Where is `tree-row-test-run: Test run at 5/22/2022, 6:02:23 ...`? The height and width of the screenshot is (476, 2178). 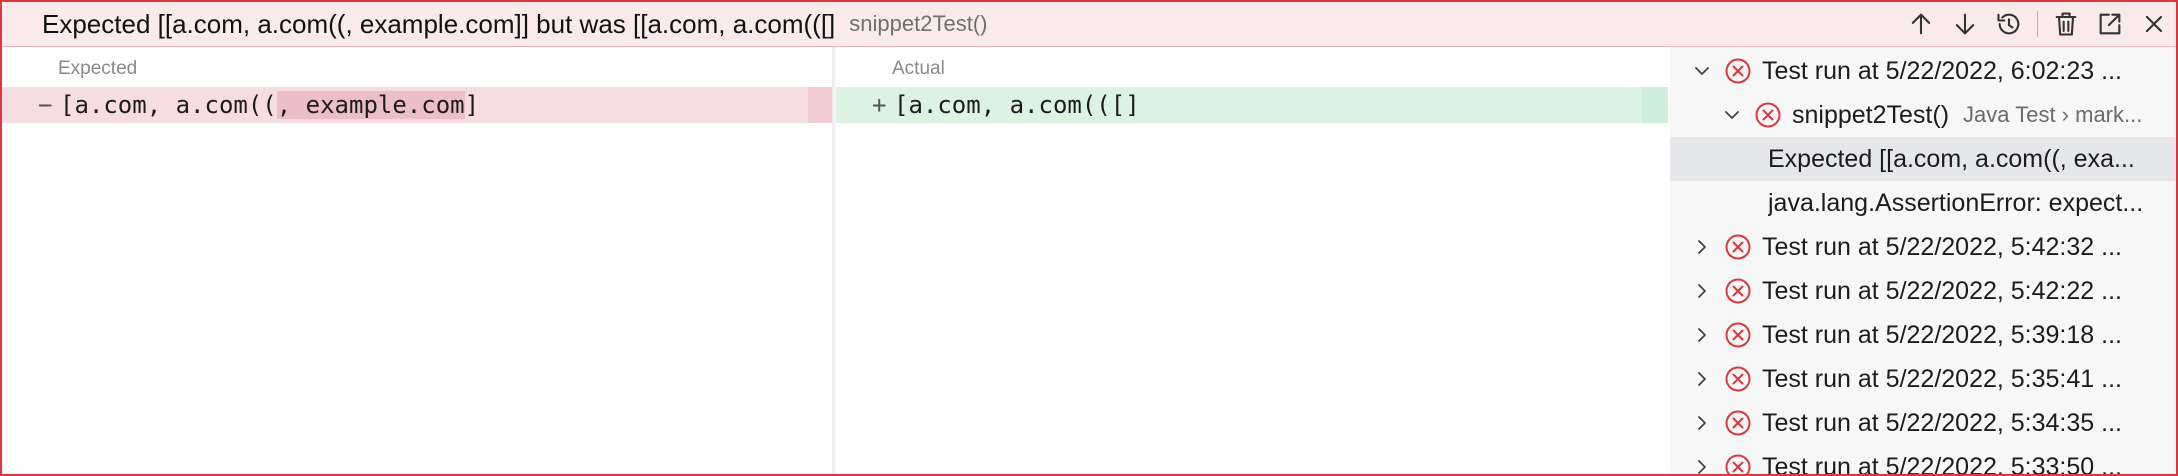
tree-row-test-run: Test run at 5/22/2022, 6:02:23 ... is located at coordinates (1923, 71).